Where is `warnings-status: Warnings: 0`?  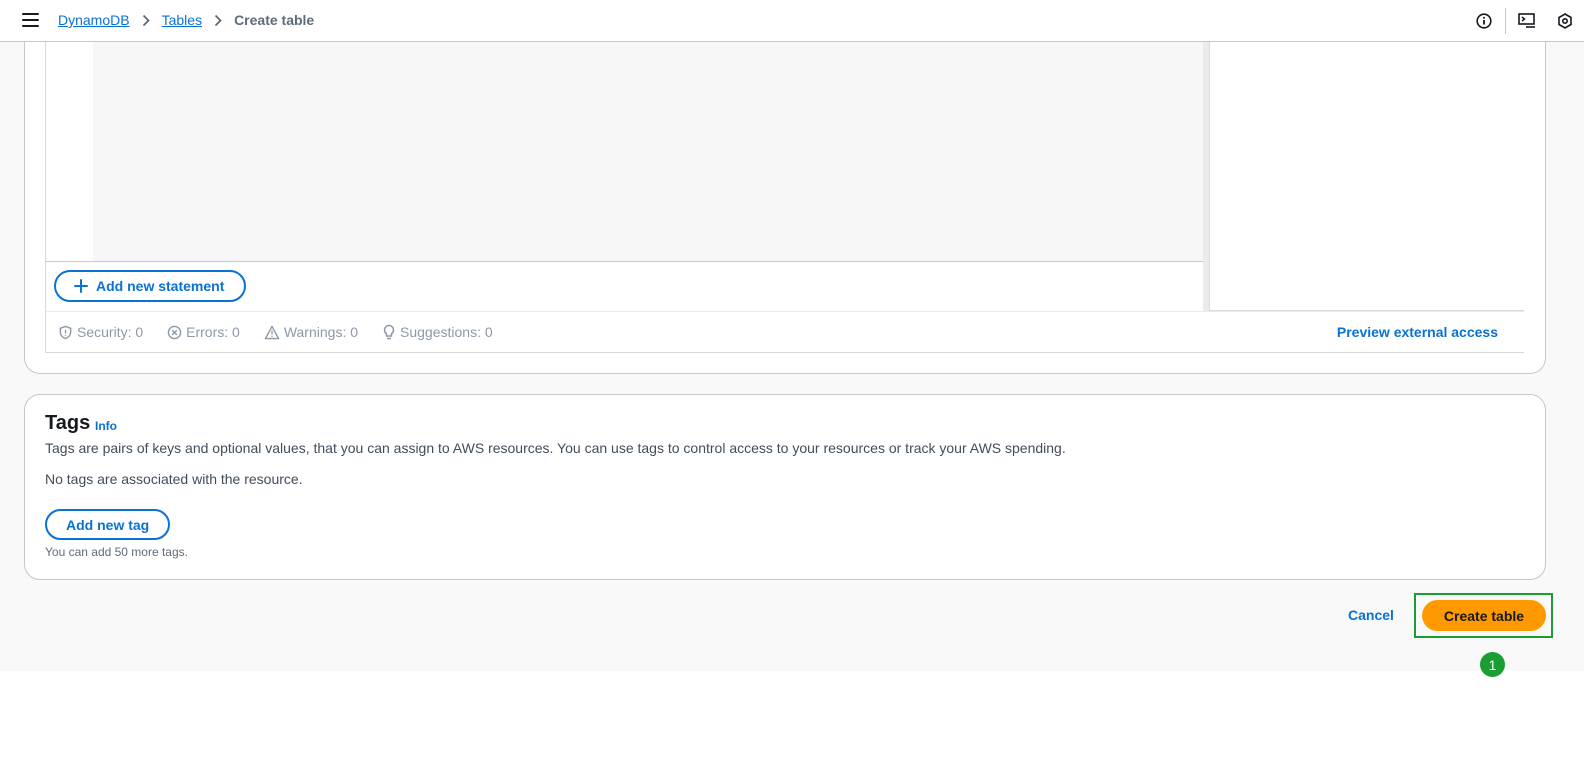
warnings-status: Warnings: 0 is located at coordinates (311, 332).